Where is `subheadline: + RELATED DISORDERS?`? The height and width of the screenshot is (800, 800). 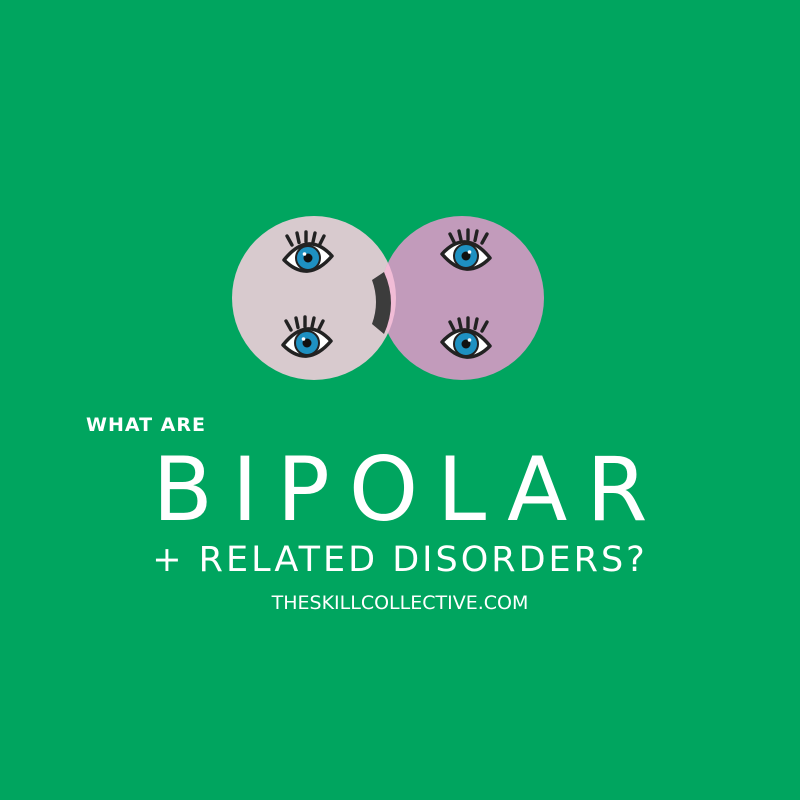
subheadline: + RELATED DISORDERS? is located at coordinates (400, 560).